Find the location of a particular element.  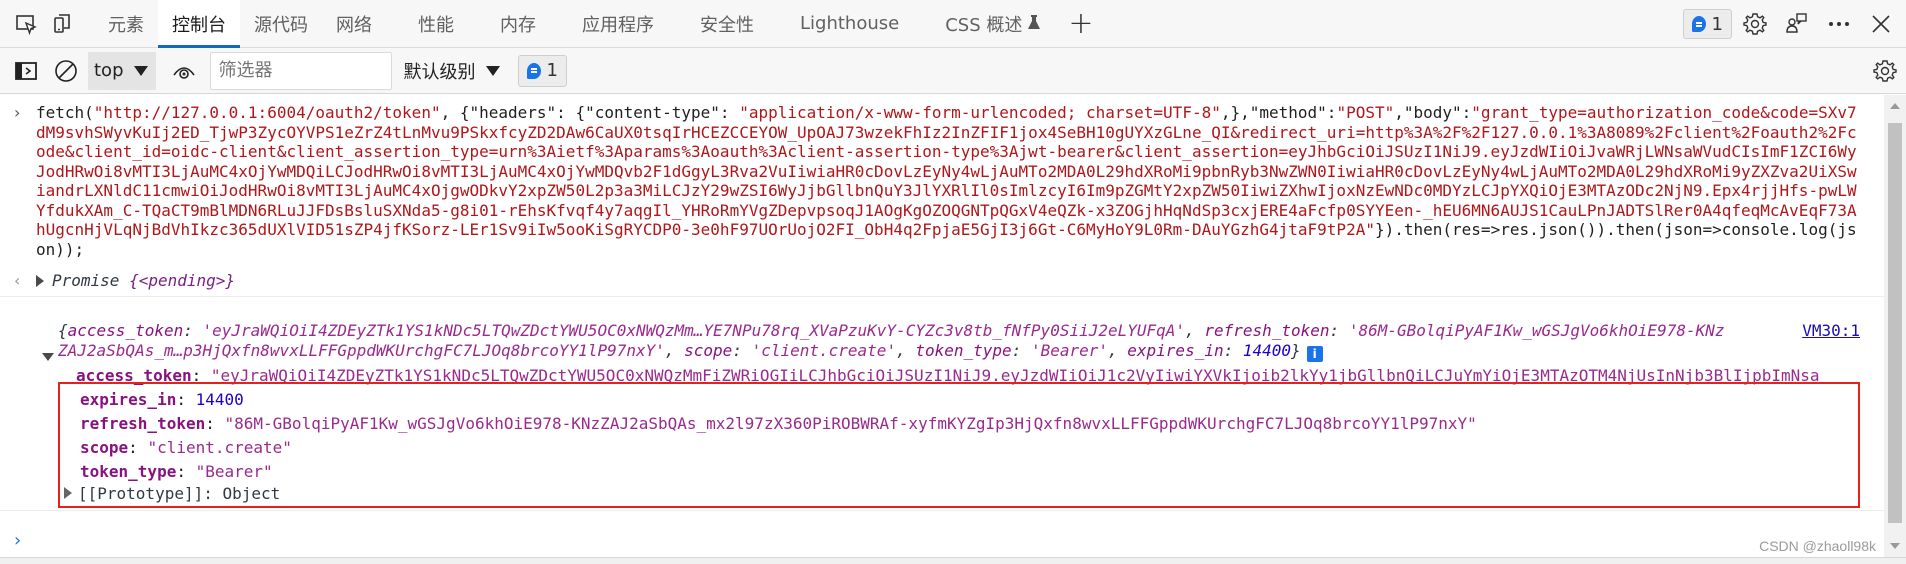

filter-input is located at coordinates (300, 70).